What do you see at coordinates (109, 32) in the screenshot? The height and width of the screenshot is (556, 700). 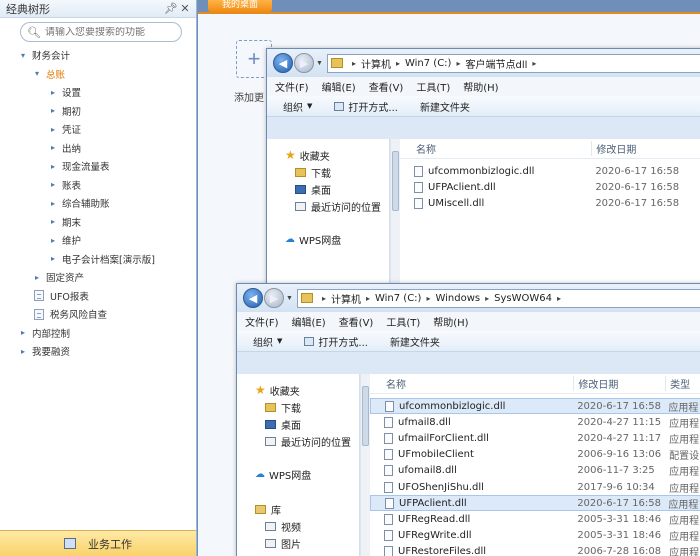 I see `search-input` at bounding box center [109, 32].